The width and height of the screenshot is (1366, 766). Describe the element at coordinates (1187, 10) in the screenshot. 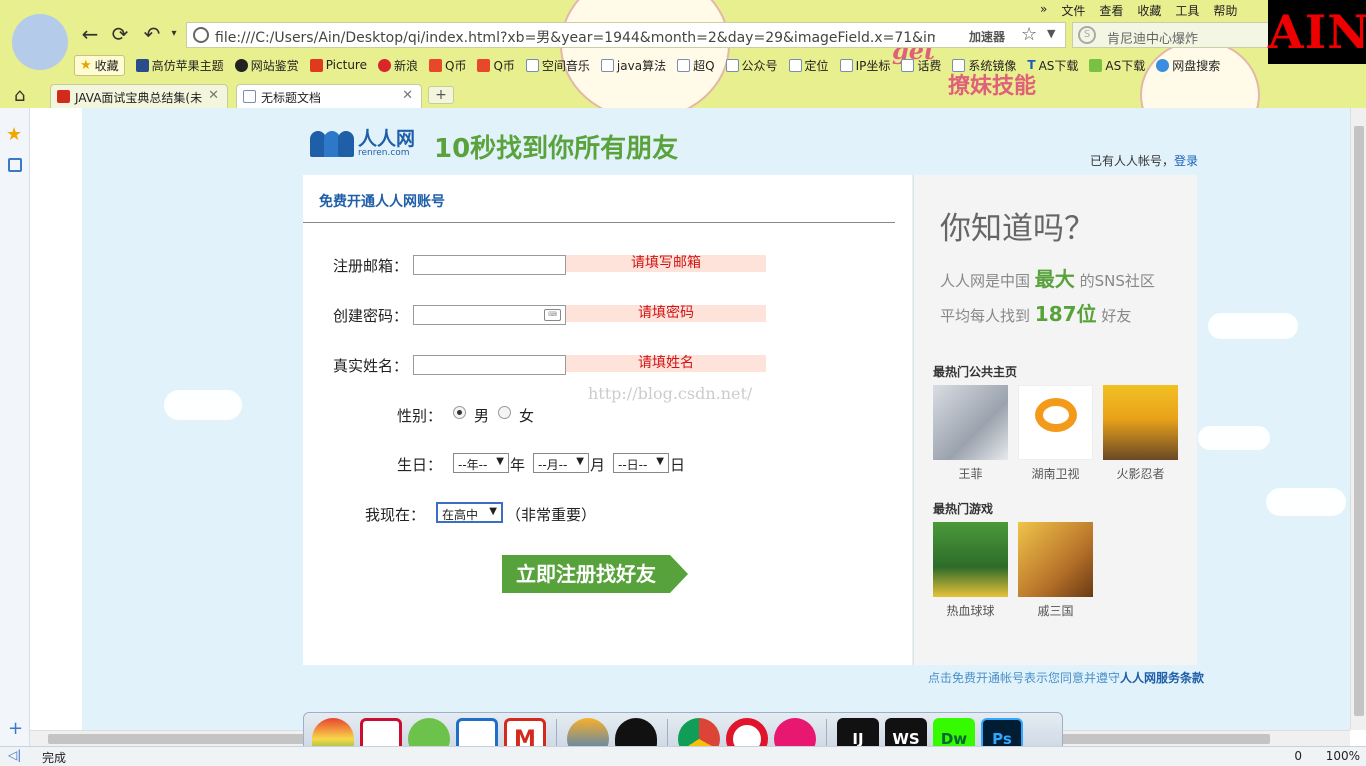

I see `menu-tools: 工具` at that location.